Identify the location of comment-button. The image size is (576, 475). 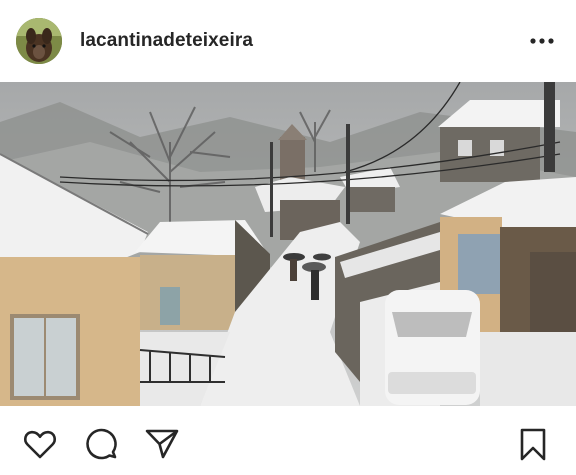
(101, 444).